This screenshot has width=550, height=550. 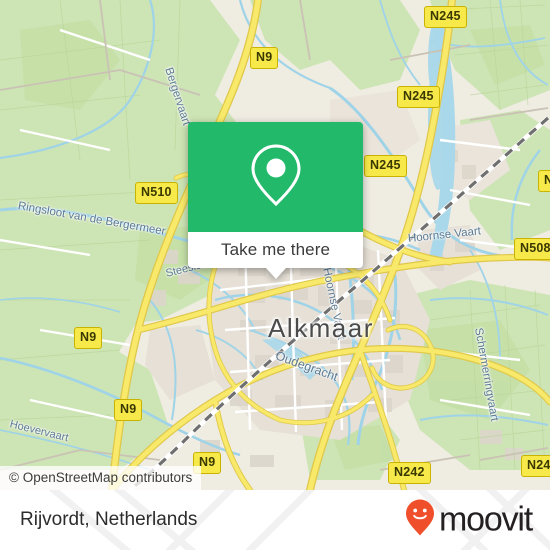 I want to click on moovit-brand: moovit, so click(x=469, y=520).